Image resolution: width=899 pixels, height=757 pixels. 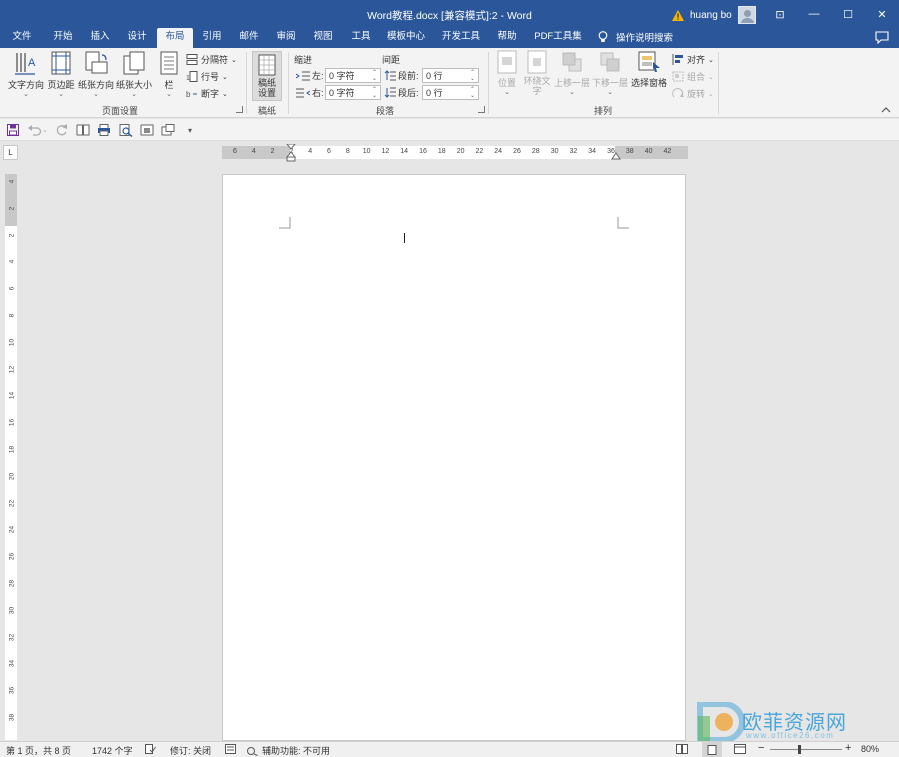 I want to click on text-direction-label: 文字方向, so click(x=25, y=85).